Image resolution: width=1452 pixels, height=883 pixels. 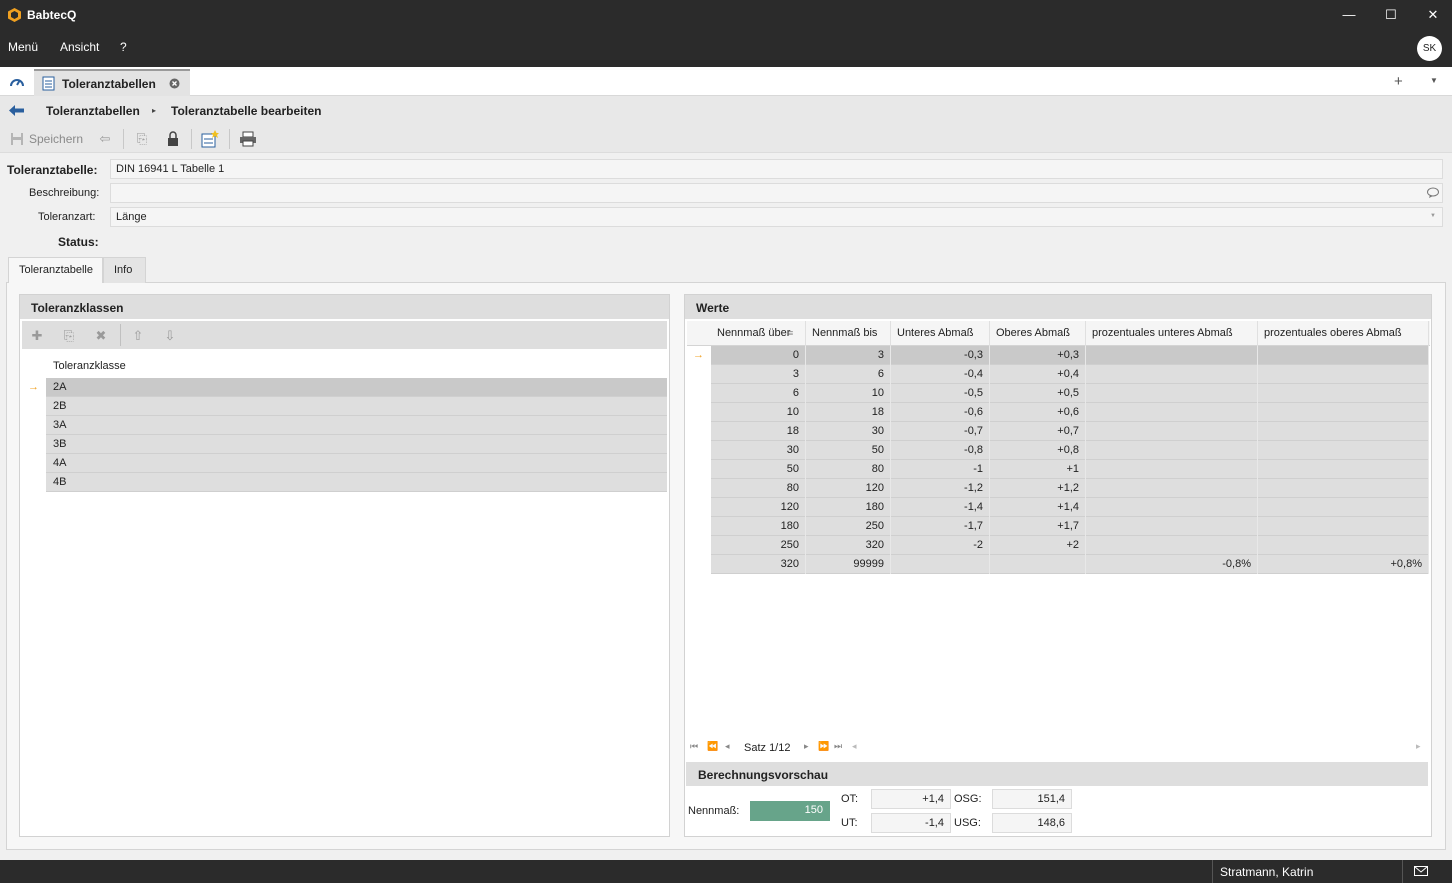 What do you see at coordinates (850, 799) in the screenshot?
I see `ot-label: OT:` at bounding box center [850, 799].